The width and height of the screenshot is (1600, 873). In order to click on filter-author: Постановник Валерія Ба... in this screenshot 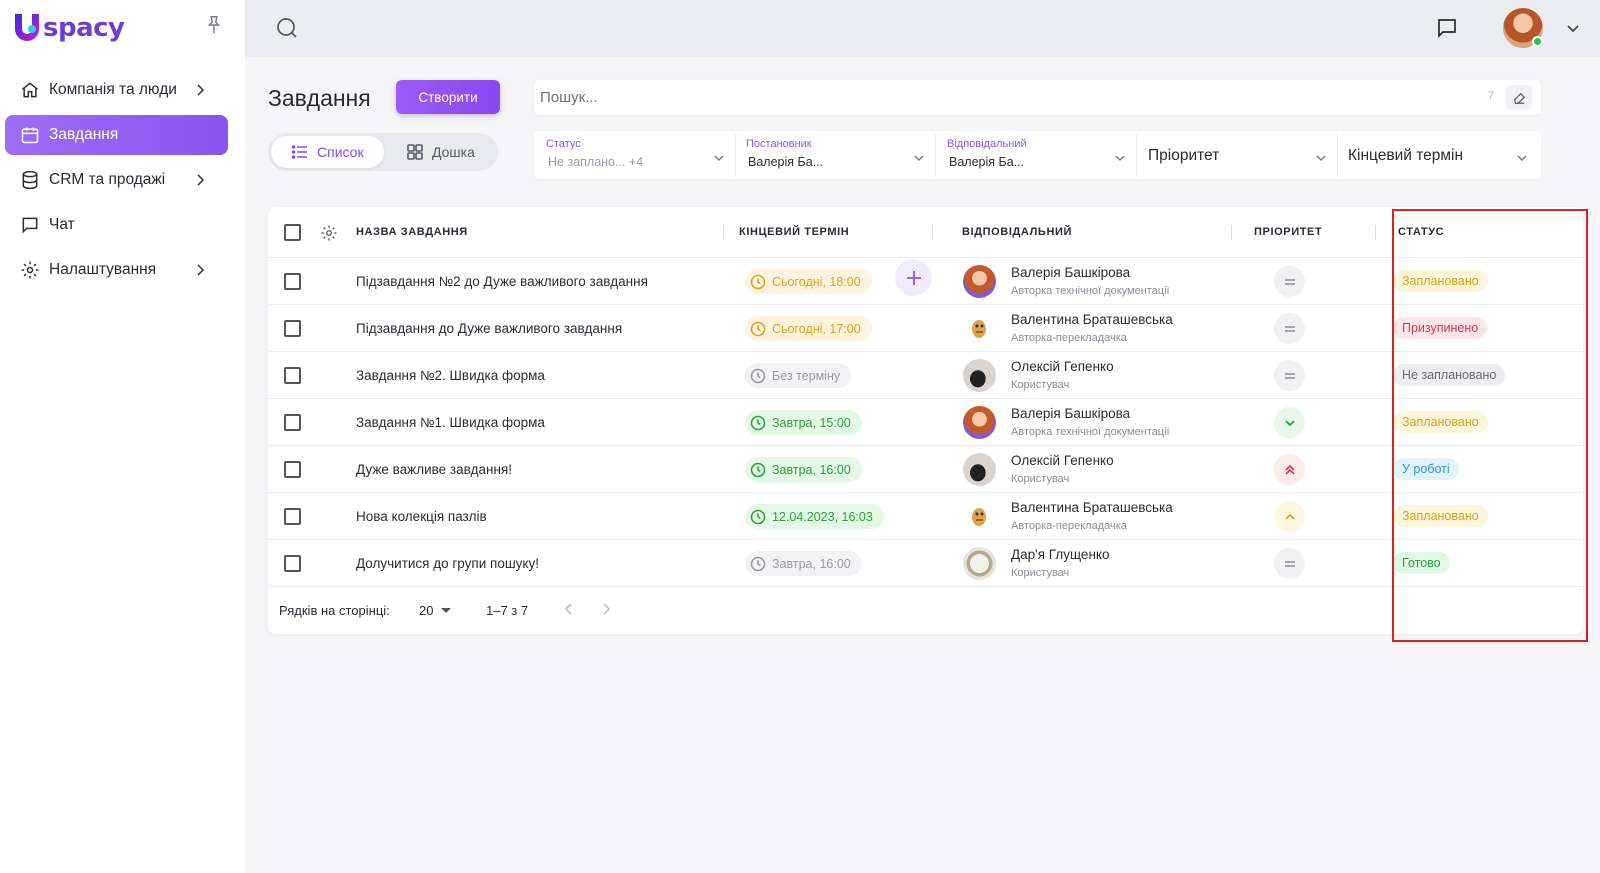, I will do `click(837, 155)`.